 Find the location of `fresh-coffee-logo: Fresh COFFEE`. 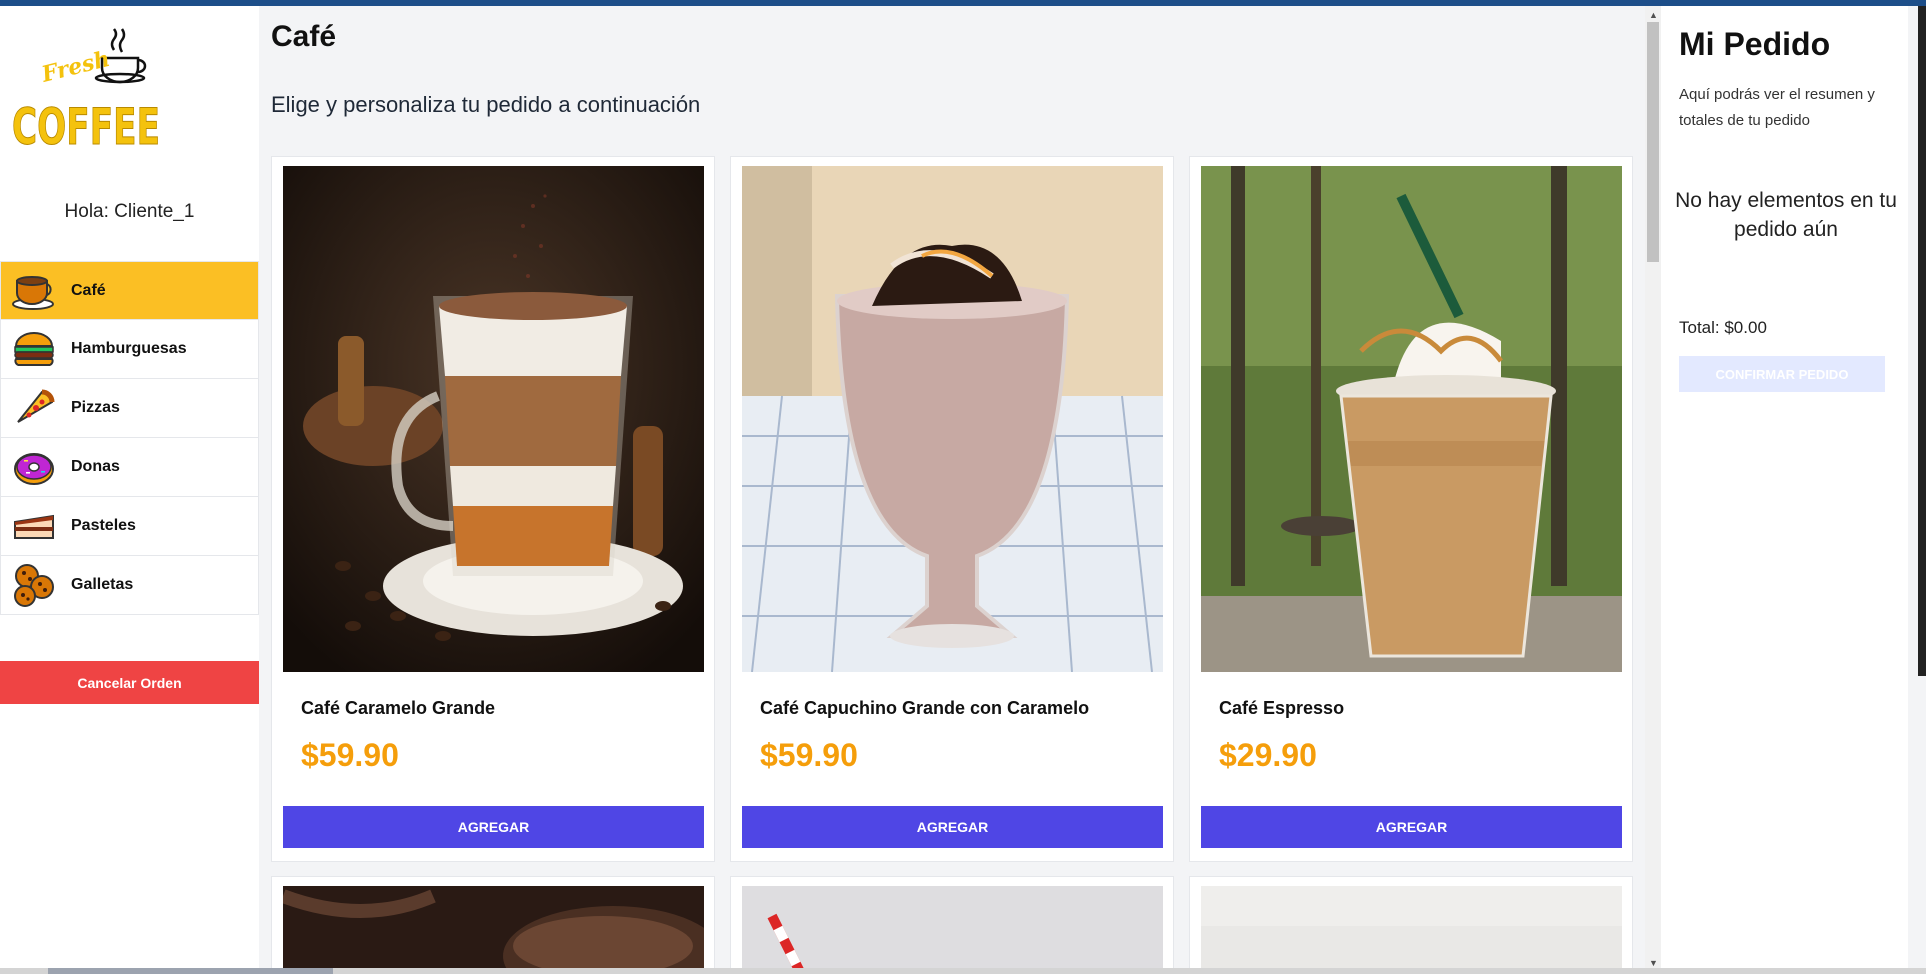

fresh-coffee-logo: Fresh COFFEE is located at coordinates (86, 88).